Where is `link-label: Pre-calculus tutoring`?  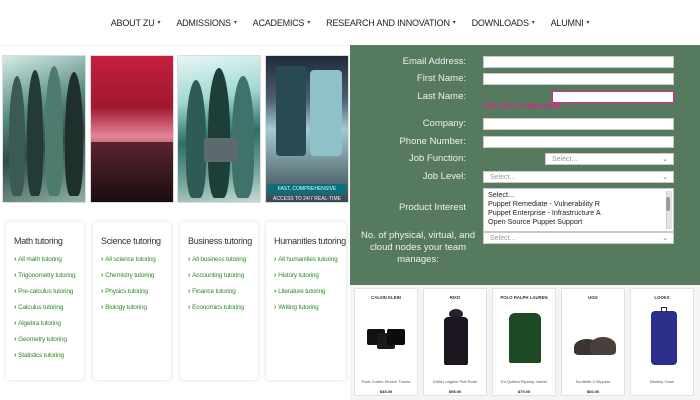 link-label: Pre-calculus tutoring is located at coordinates (46, 291).